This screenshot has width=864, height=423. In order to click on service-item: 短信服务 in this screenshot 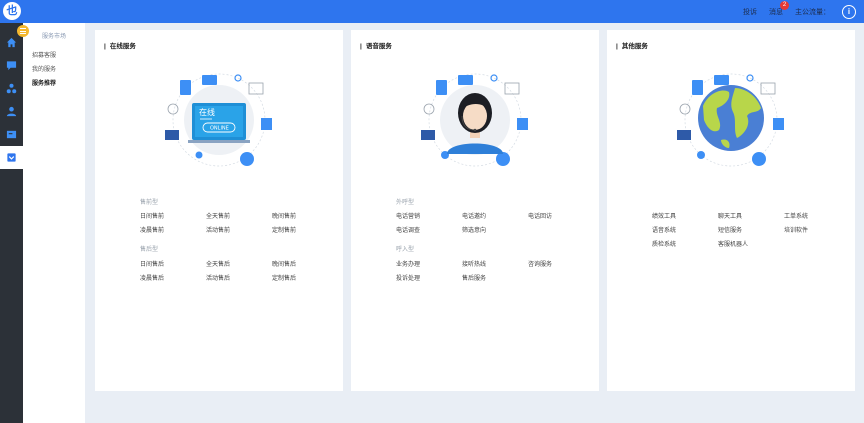, I will do `click(730, 229)`.